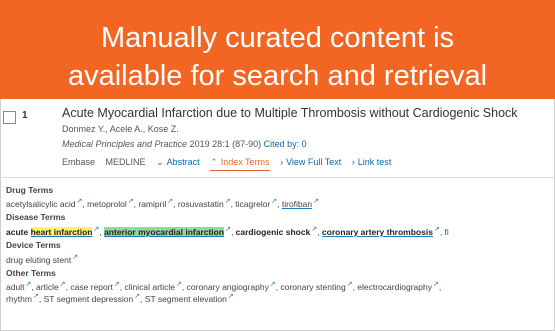 The width and height of the screenshot is (555, 331). I want to click on index-terms-label: Index Terms, so click(245, 162).